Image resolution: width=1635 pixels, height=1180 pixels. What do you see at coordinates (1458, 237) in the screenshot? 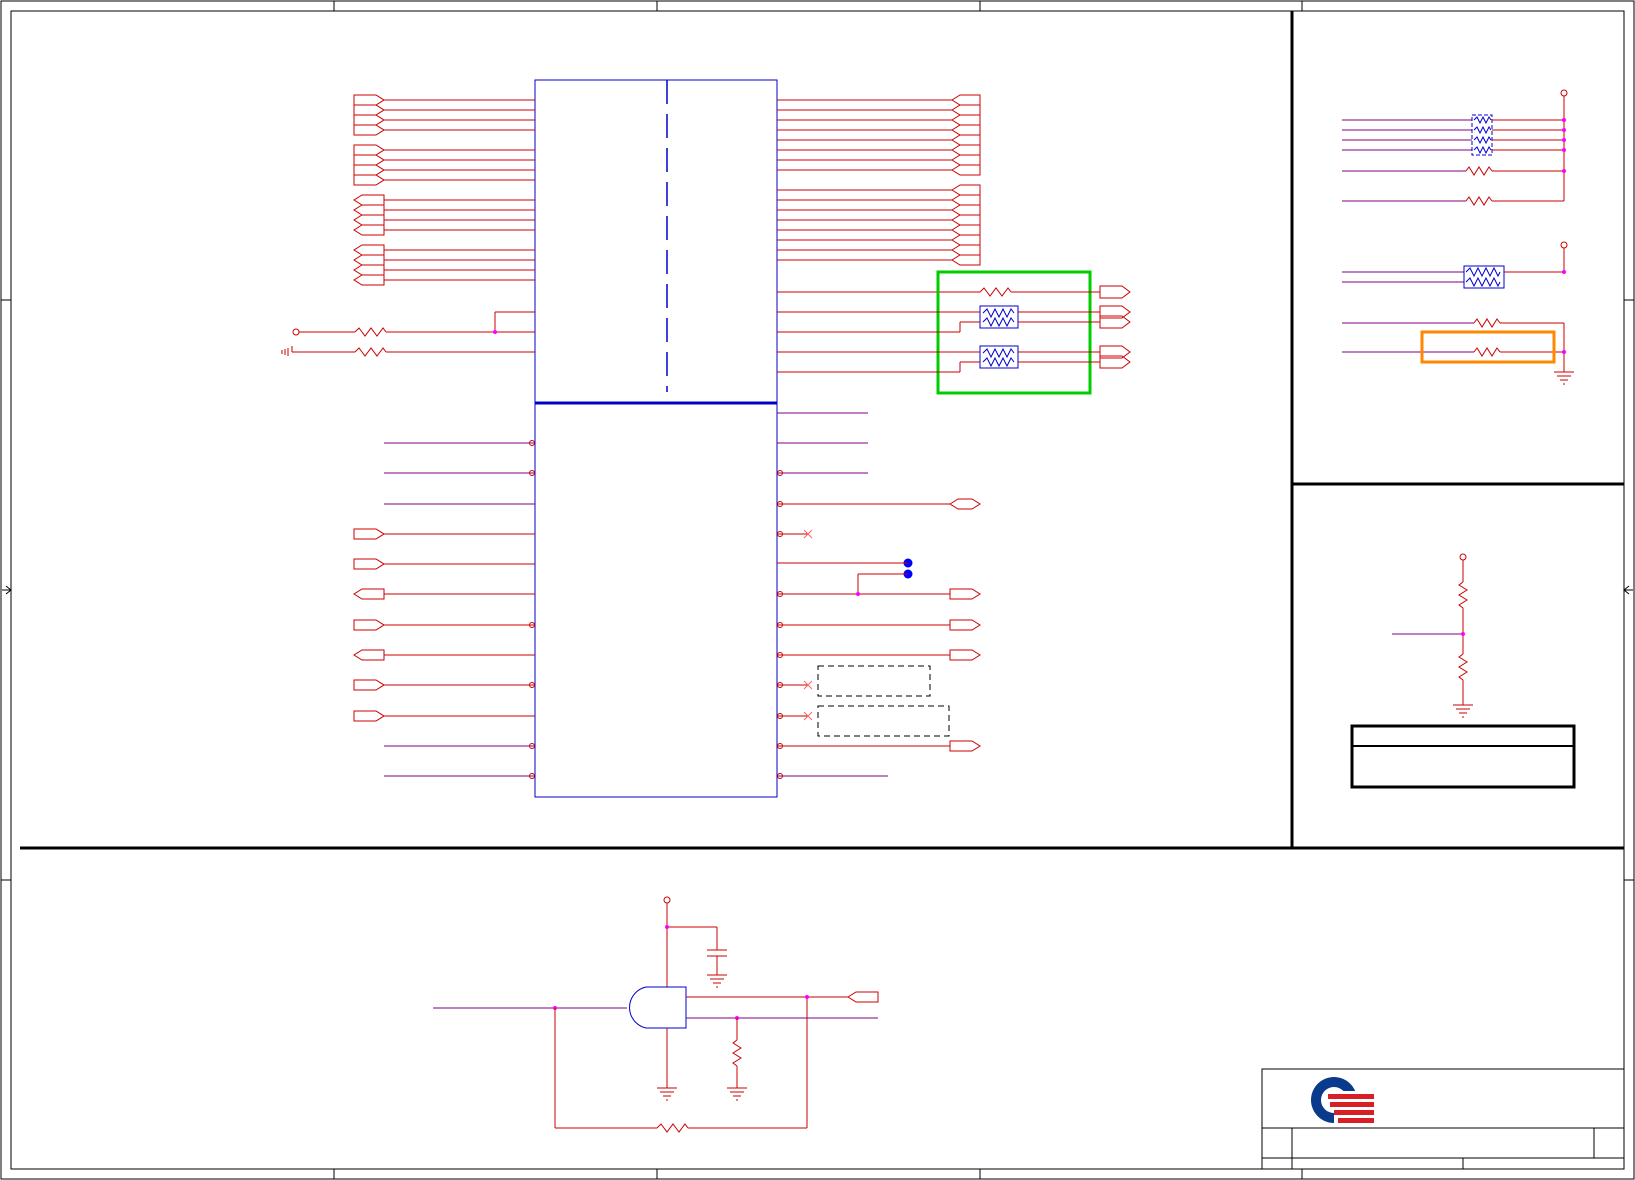
I see `pullup-section` at bounding box center [1458, 237].